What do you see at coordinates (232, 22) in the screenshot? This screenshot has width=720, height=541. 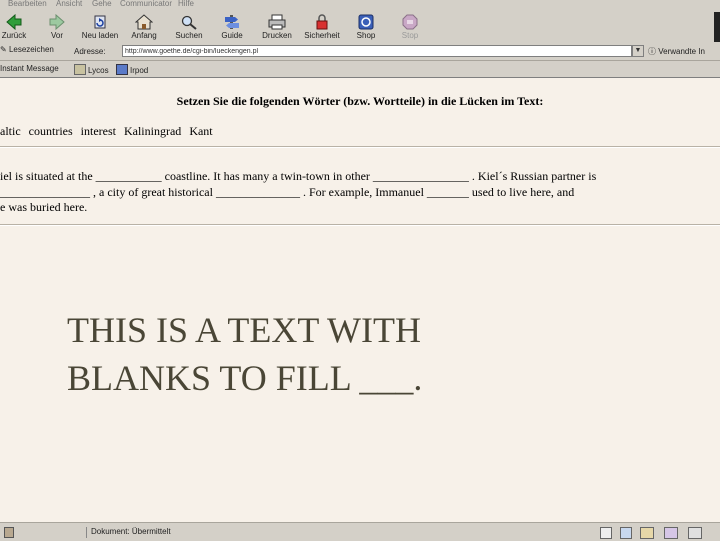 I see `guide-icon` at bounding box center [232, 22].